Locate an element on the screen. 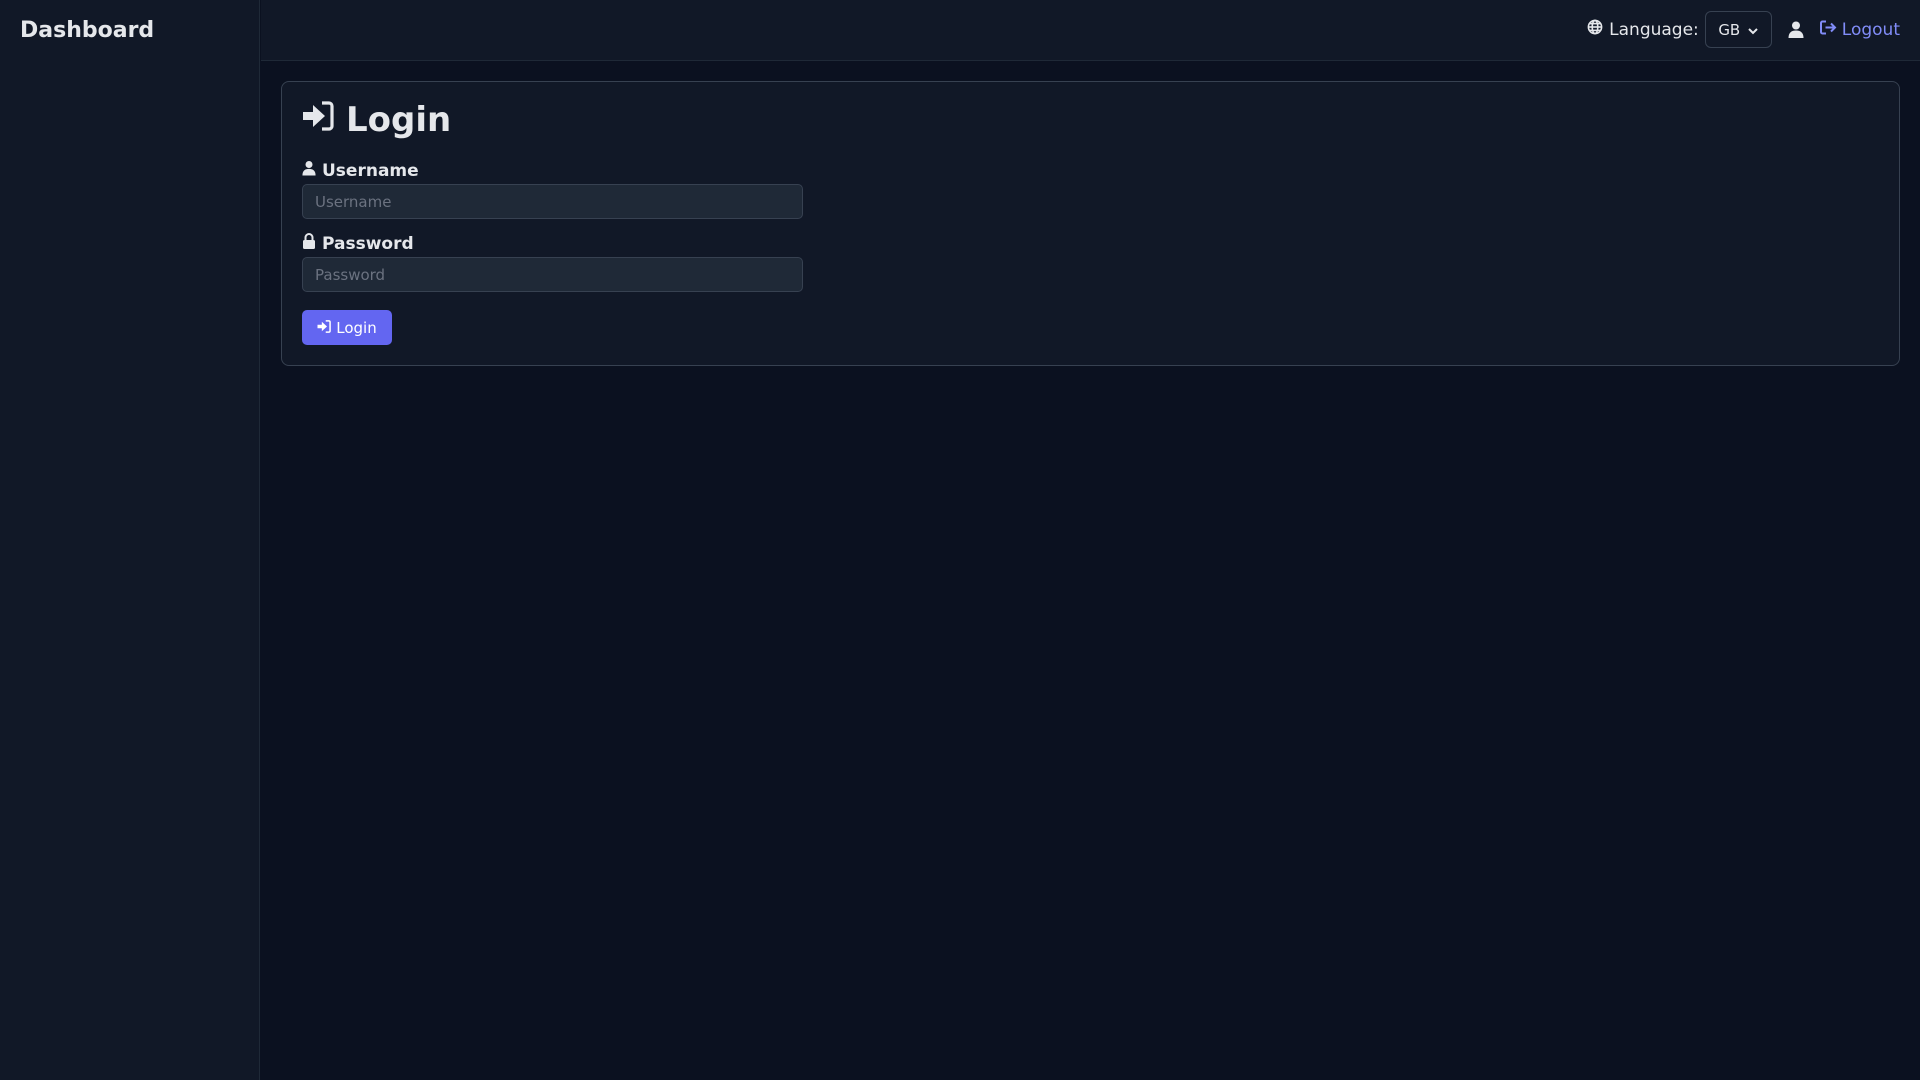 The height and width of the screenshot is (1080, 1920). password-input is located at coordinates (552, 274).